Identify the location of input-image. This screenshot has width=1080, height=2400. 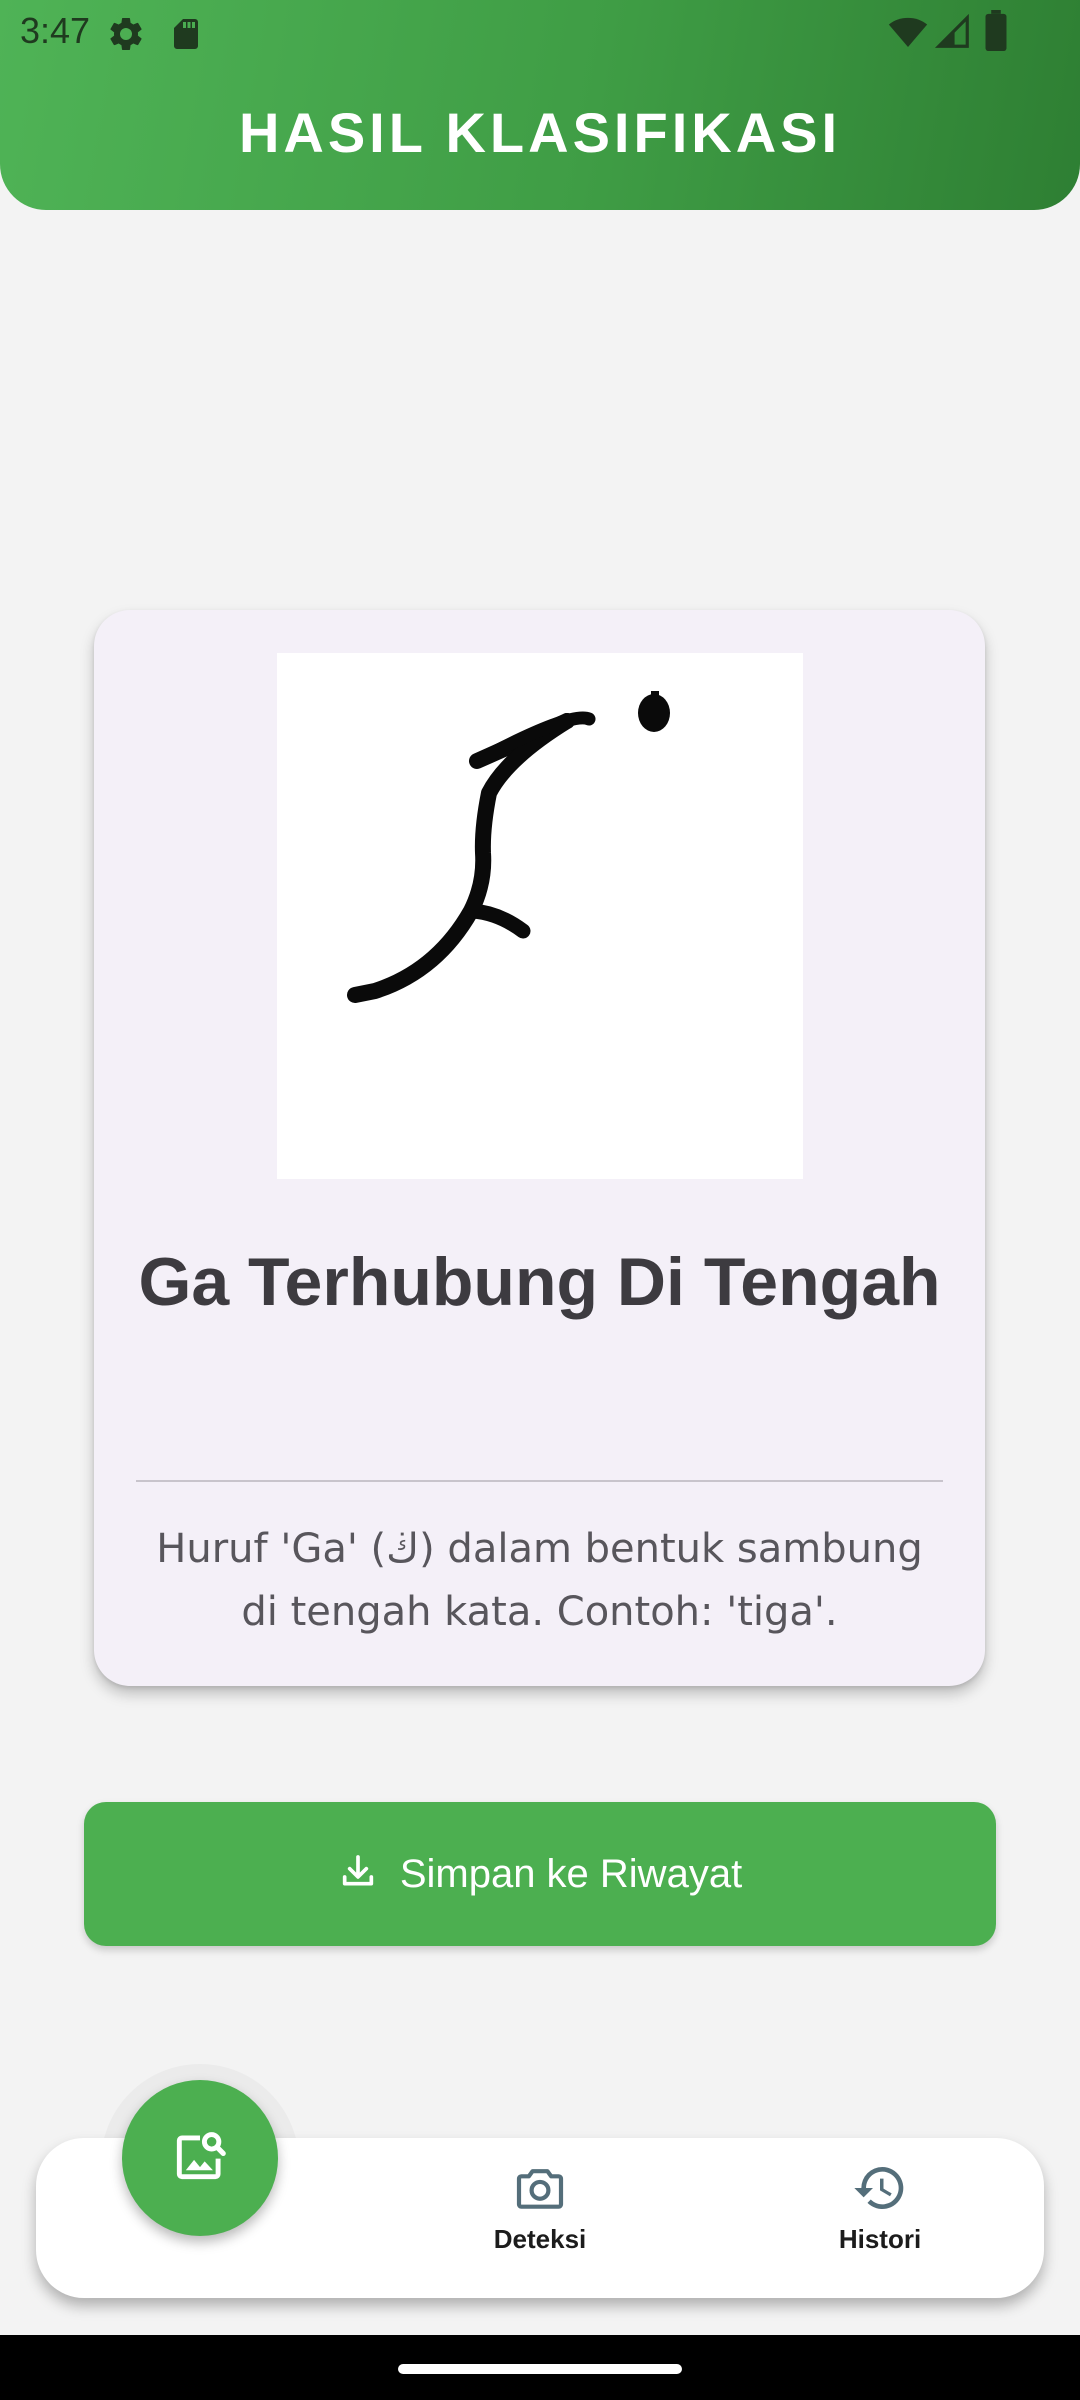
(540, 916).